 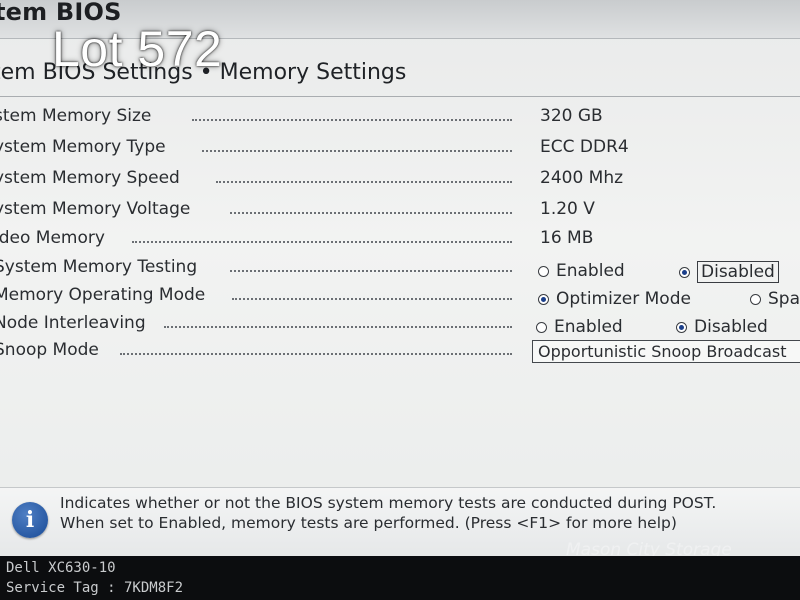 I want to click on memory-testing-disabled-radio: Disabled, so click(x=729, y=272).